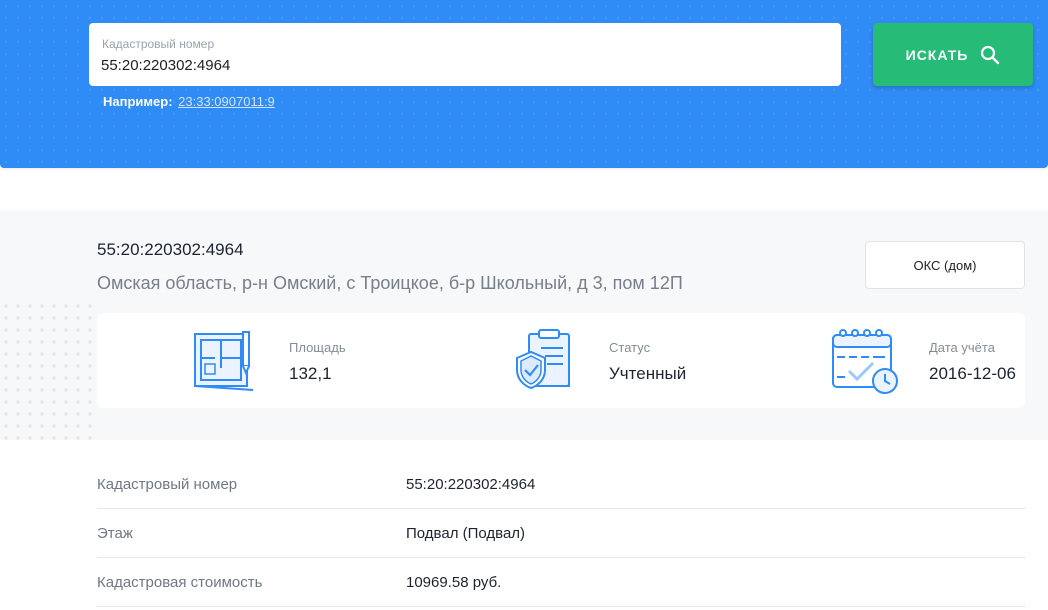  I want to click on stat-status-value: Учтенный, so click(648, 373).